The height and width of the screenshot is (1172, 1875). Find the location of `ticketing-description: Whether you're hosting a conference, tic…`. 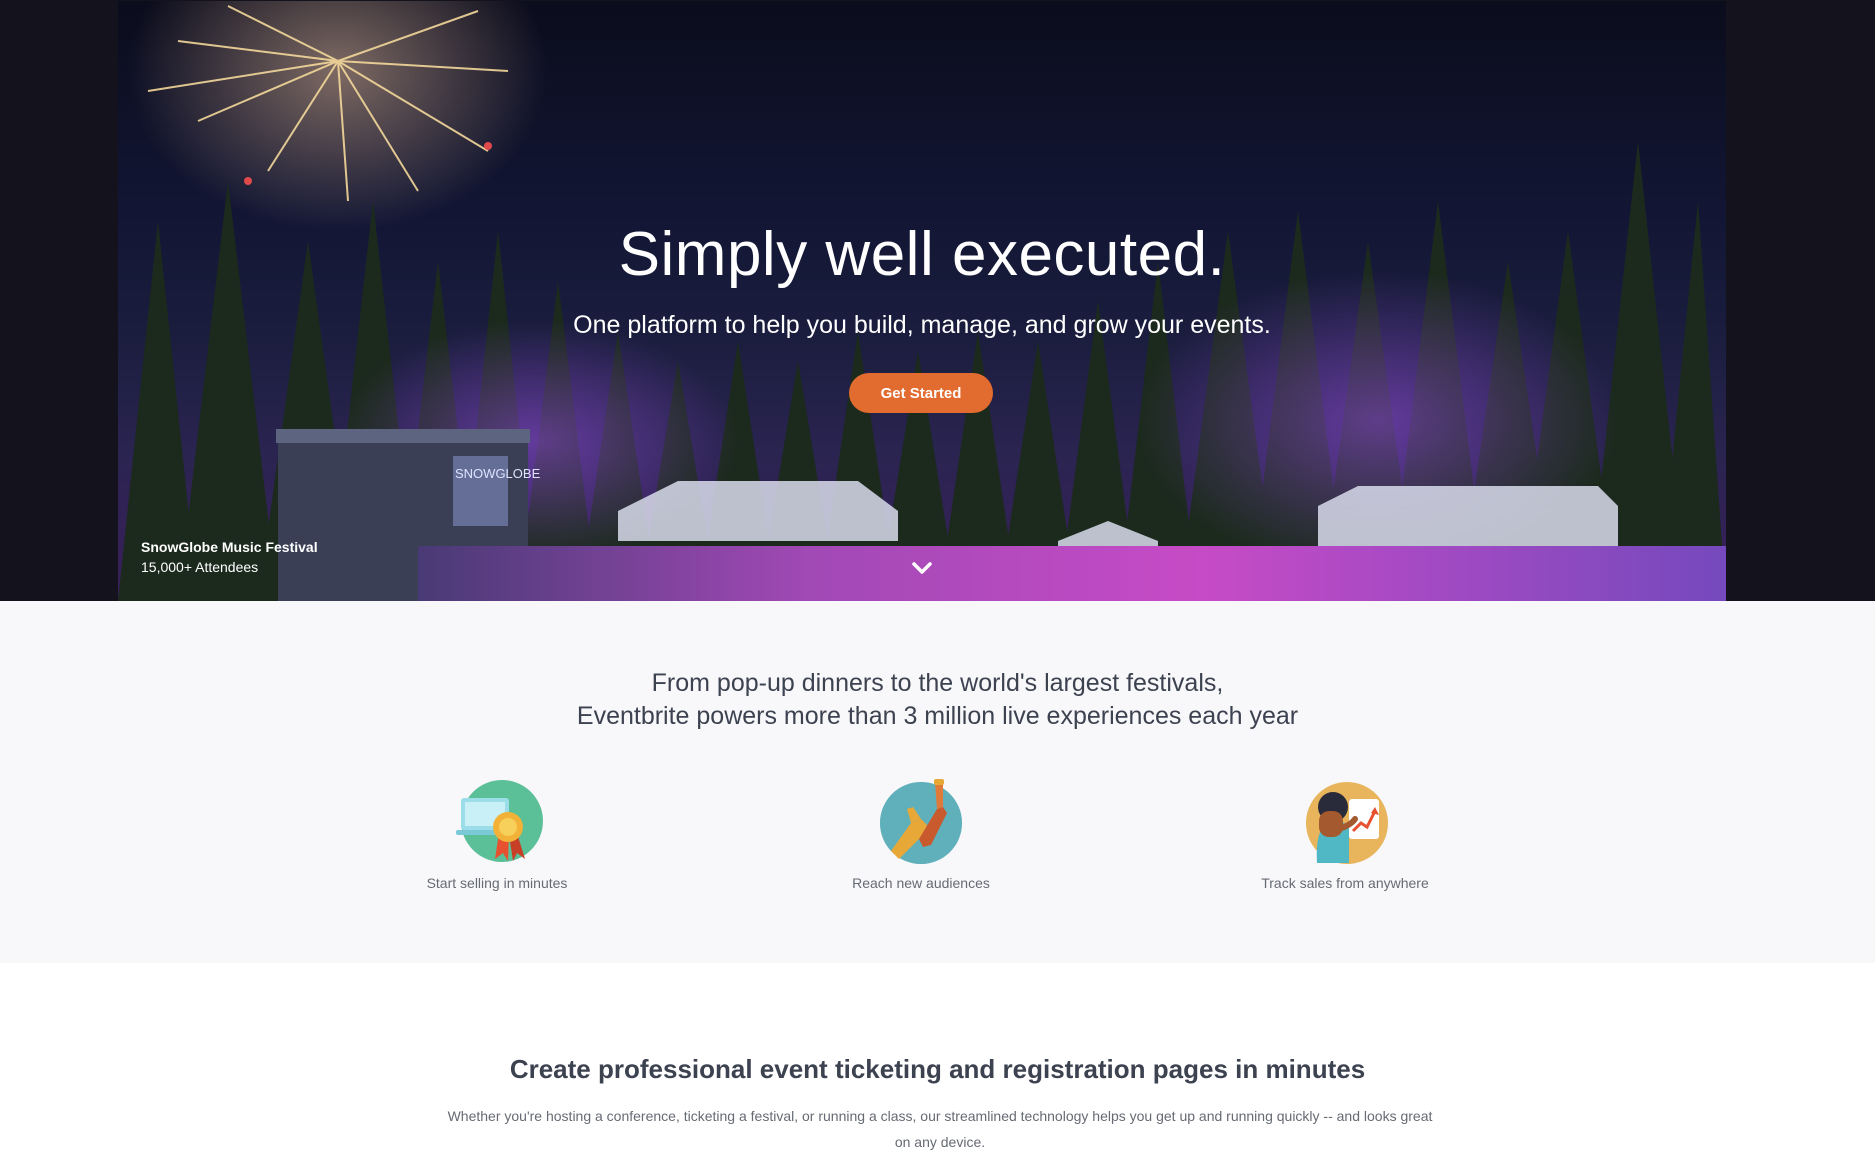

ticketing-description: Whether you're hosting a conference, tic… is located at coordinates (940, 1129).